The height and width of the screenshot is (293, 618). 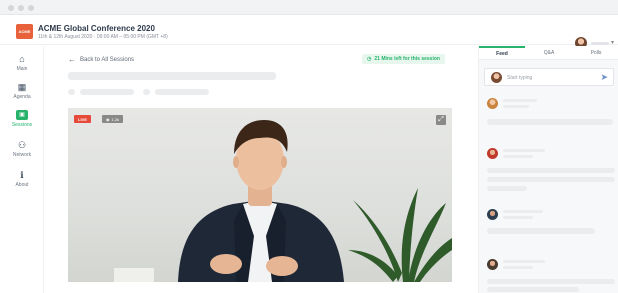 What do you see at coordinates (82, 119) in the screenshot?
I see `live-badge: LIVE` at bounding box center [82, 119].